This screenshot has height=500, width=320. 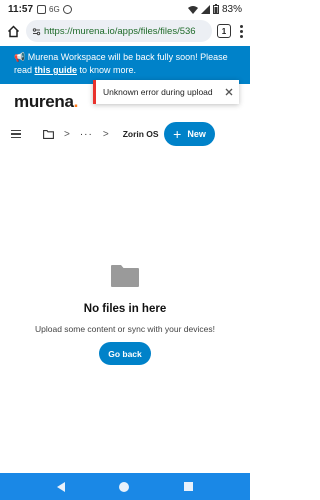 I want to click on status-right: 83%, so click(x=214, y=9).